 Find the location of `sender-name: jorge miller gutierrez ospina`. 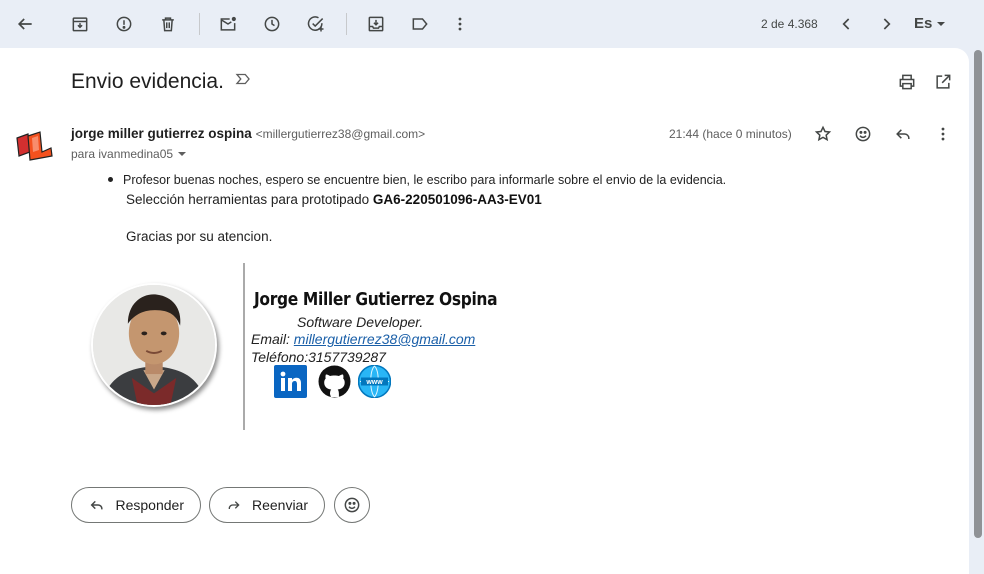

sender-name: jorge miller gutierrez ospina is located at coordinates (161, 133).